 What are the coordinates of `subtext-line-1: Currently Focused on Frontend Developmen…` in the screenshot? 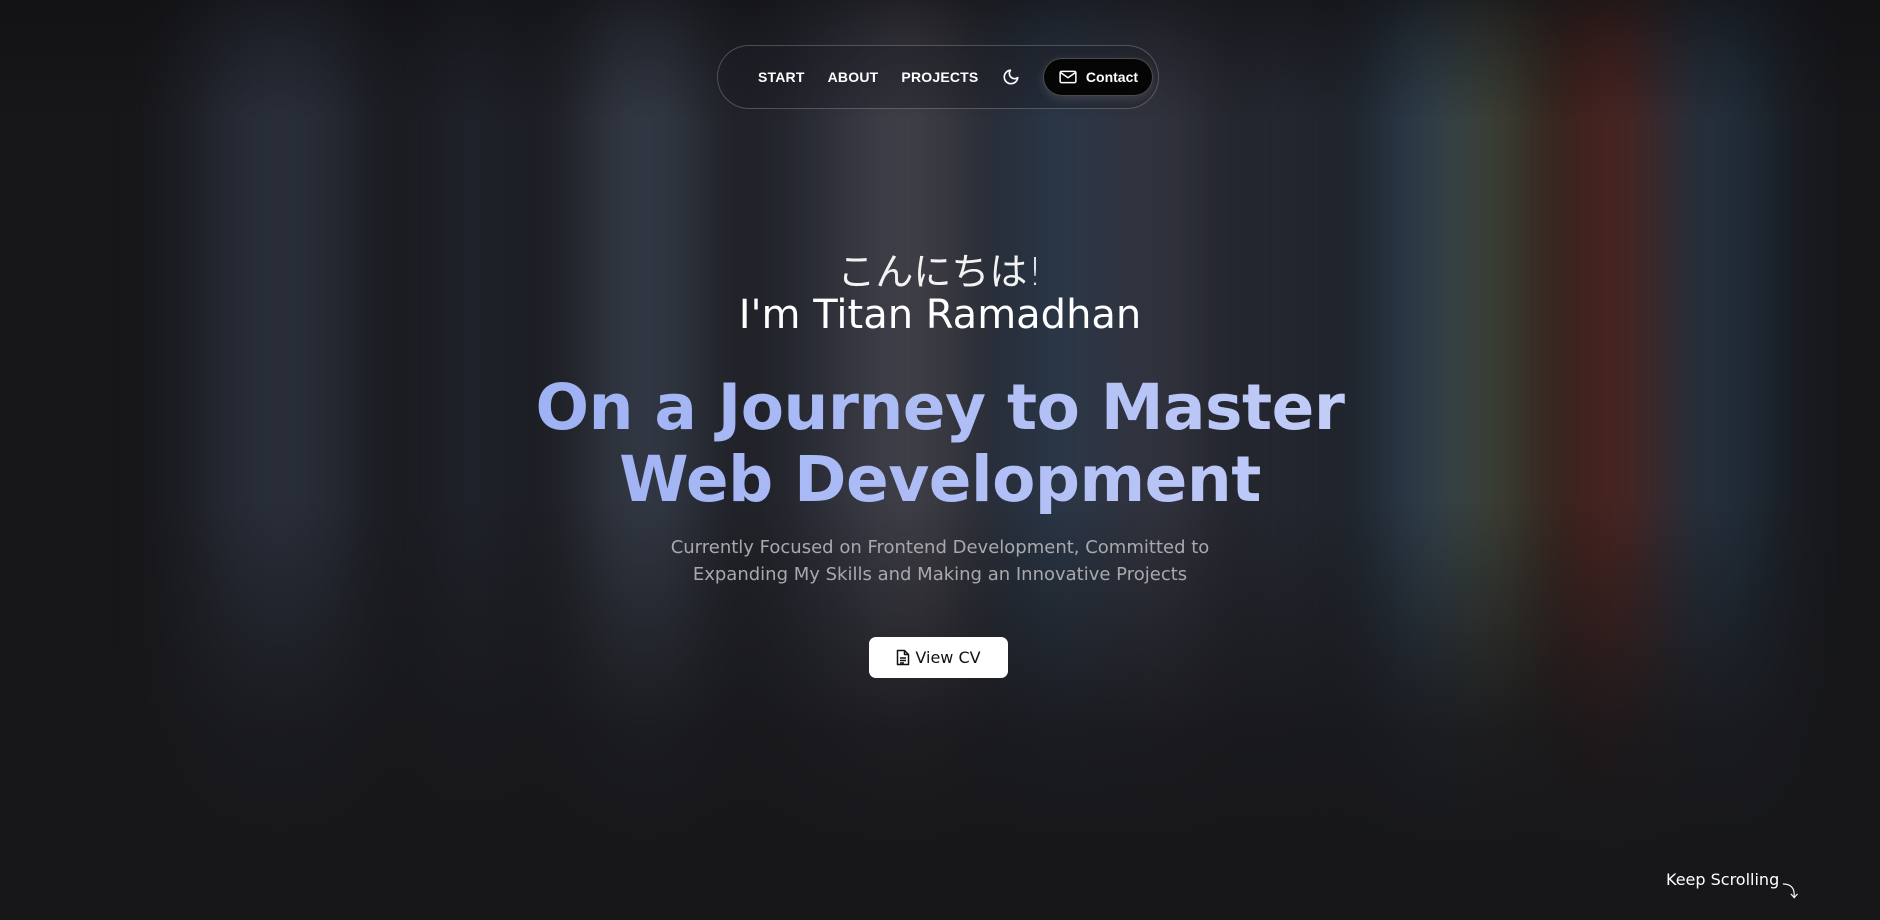 It's located at (940, 547).